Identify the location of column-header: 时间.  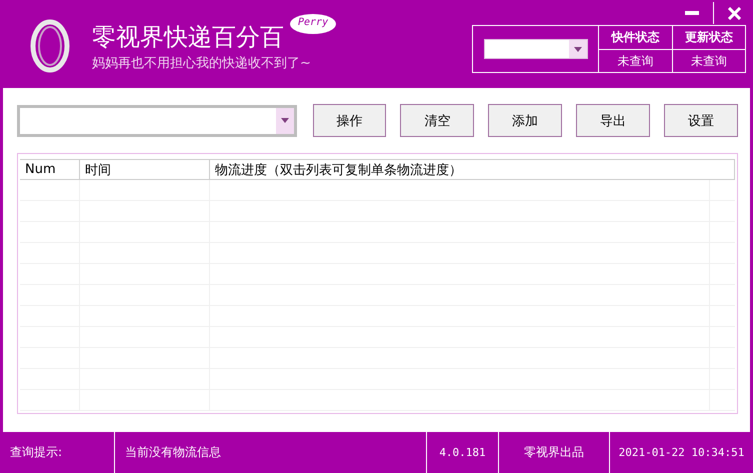
(145, 169).